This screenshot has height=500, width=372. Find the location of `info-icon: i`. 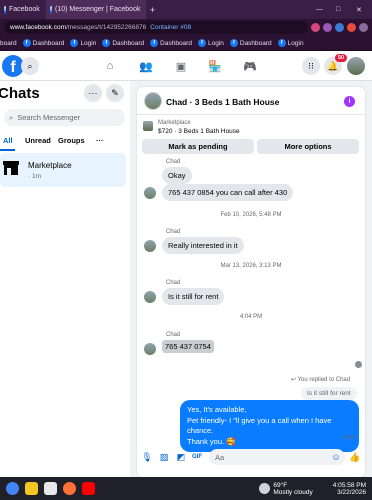

info-icon: i is located at coordinates (349, 101).